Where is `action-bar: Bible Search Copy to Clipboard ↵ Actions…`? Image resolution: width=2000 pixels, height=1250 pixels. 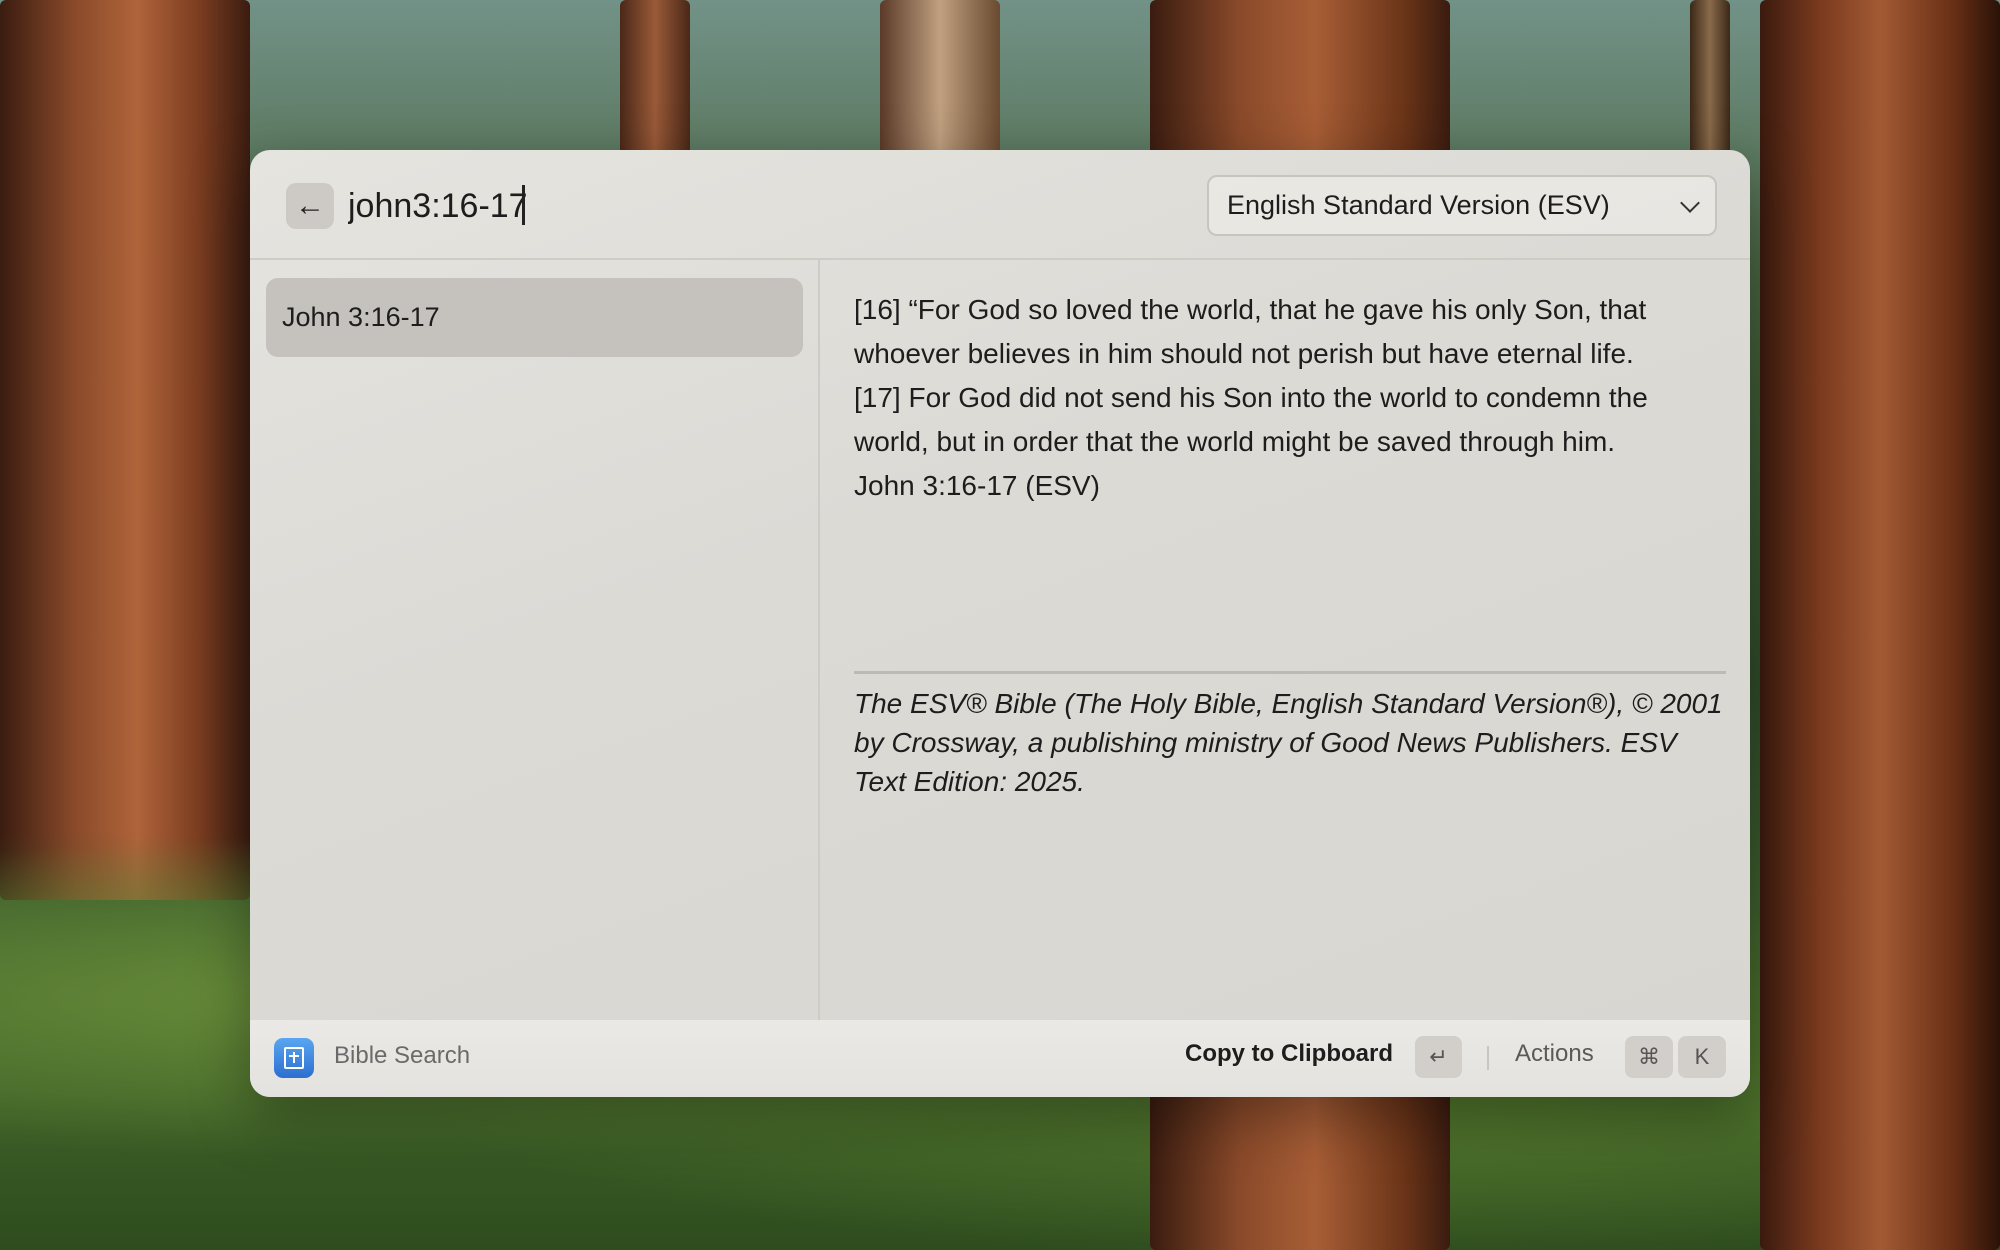
action-bar: Bible Search Copy to Clipboard ↵ Actions… is located at coordinates (1000, 1058).